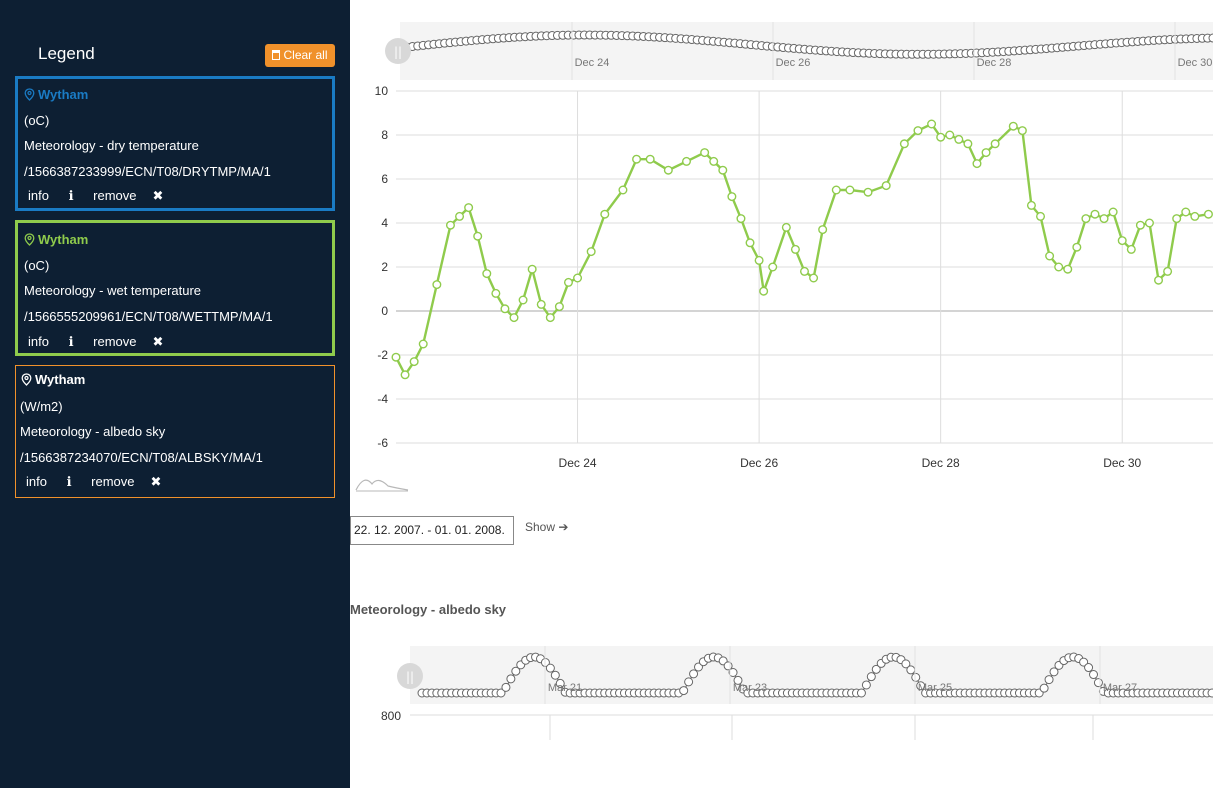 This screenshot has width=1213, height=788. Describe the element at coordinates (382, 485) in the screenshot. I see `chart-type-icon` at that location.